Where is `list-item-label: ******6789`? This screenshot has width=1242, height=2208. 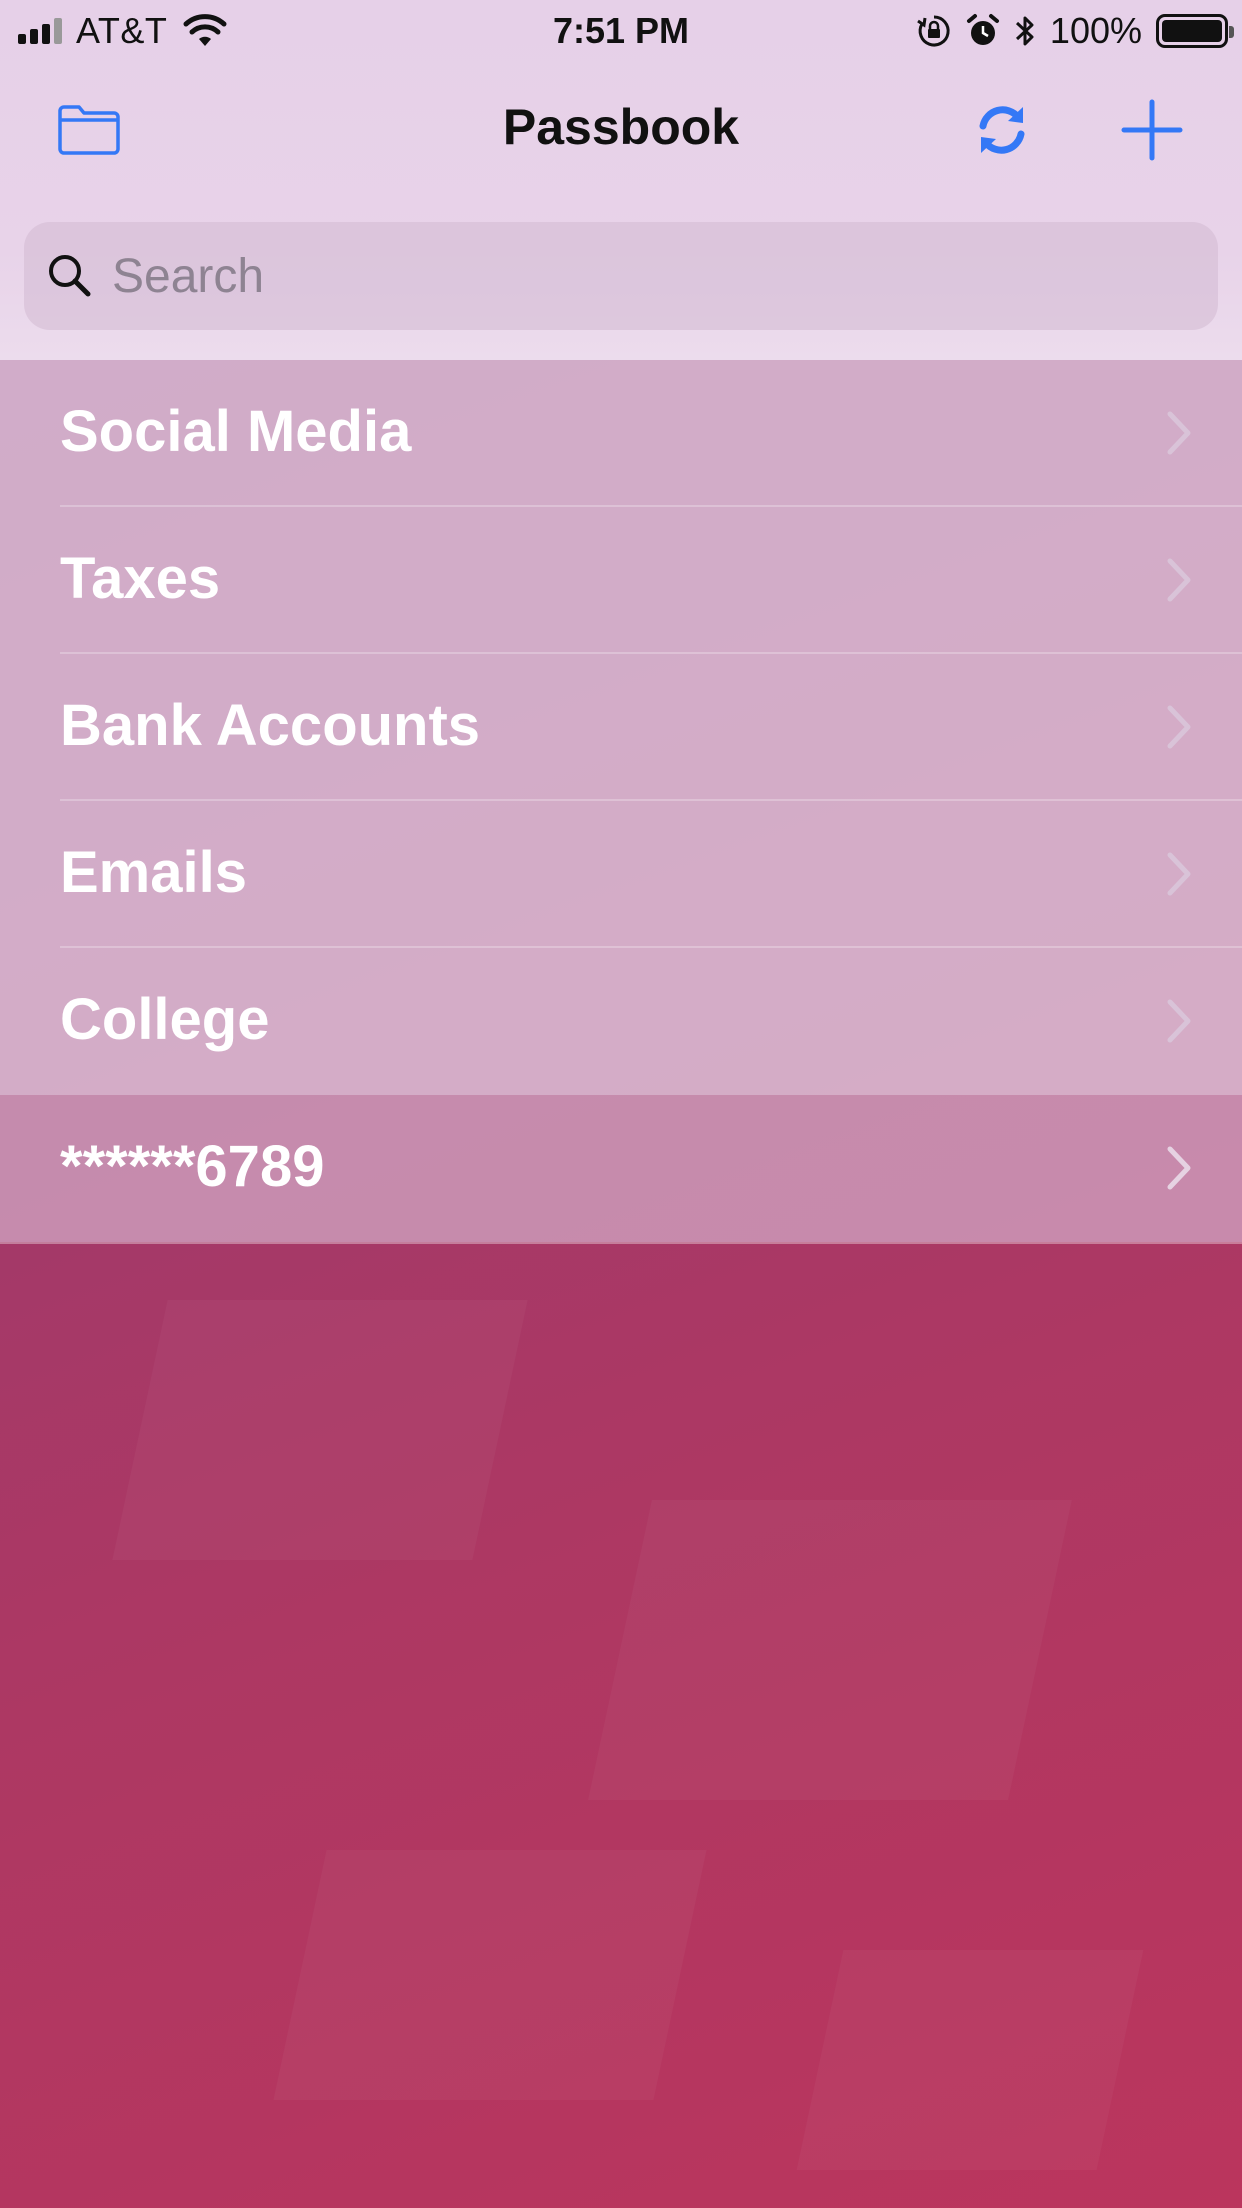
list-item-label: ******6789 is located at coordinates (192, 1166).